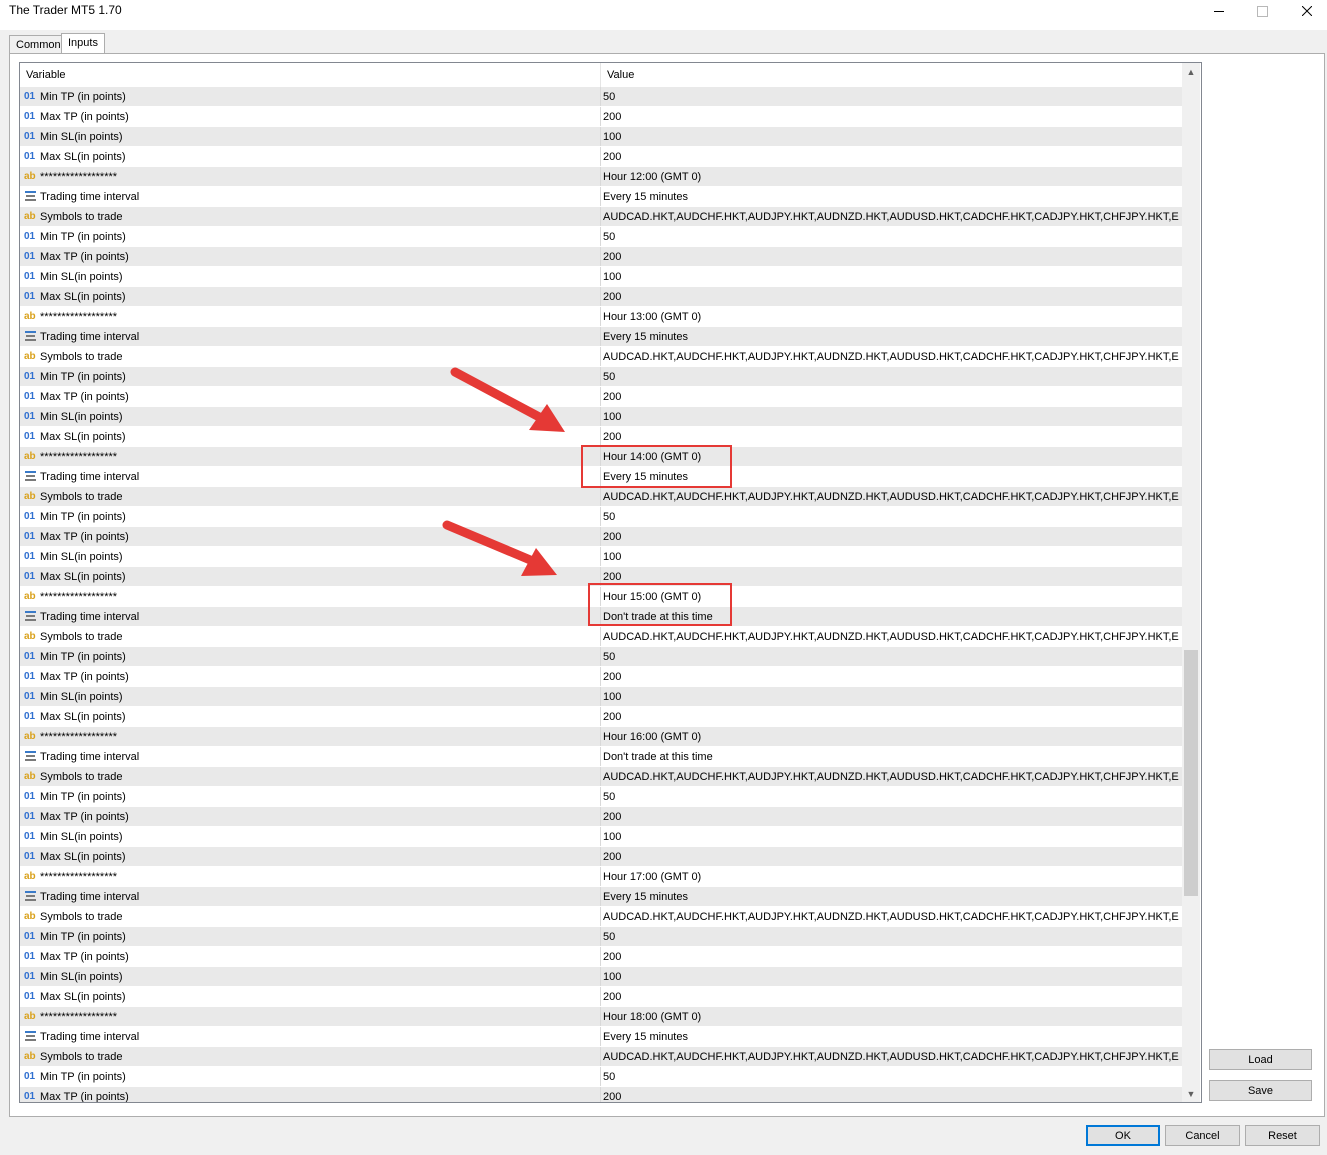  Describe the element at coordinates (601, 737) in the screenshot. I see `table-row: ab ****************** Hour 16:00 (GMT 0)` at that location.